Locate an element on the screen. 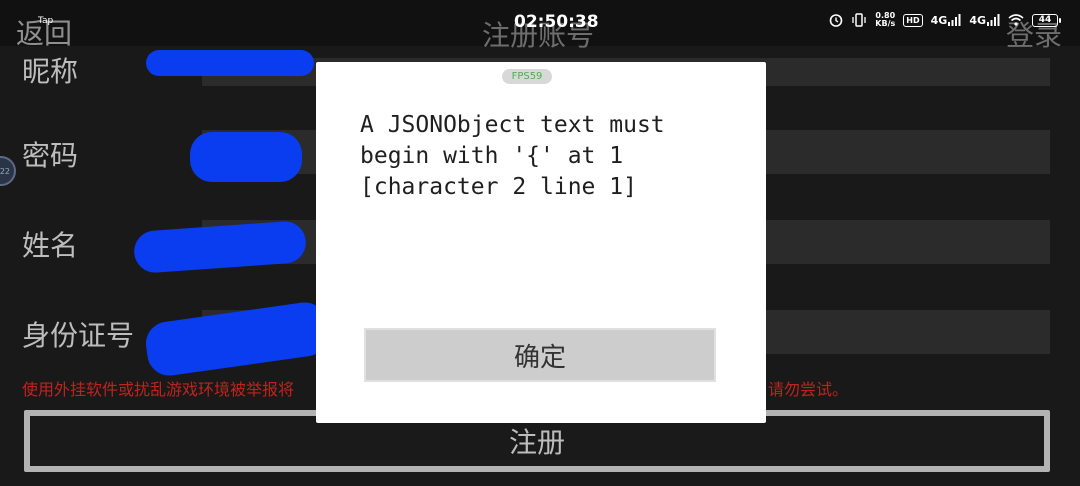 The width and height of the screenshot is (1080, 486). net-speed-unit: KB/s is located at coordinates (885, 23).